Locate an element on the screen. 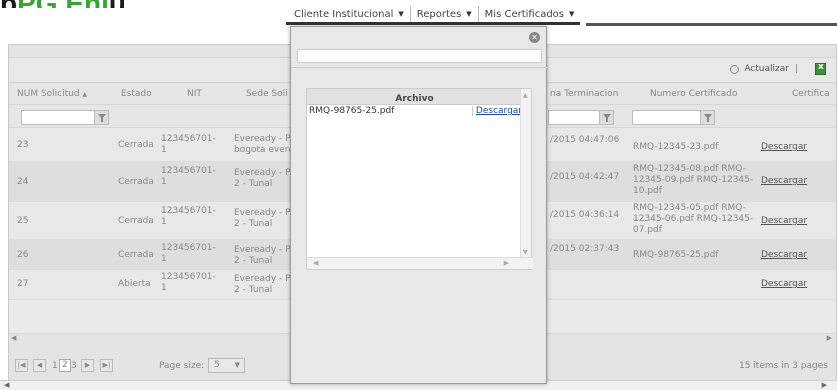 This screenshot has width=837, height=390. filter-numero-certificado-input is located at coordinates (669, 117).